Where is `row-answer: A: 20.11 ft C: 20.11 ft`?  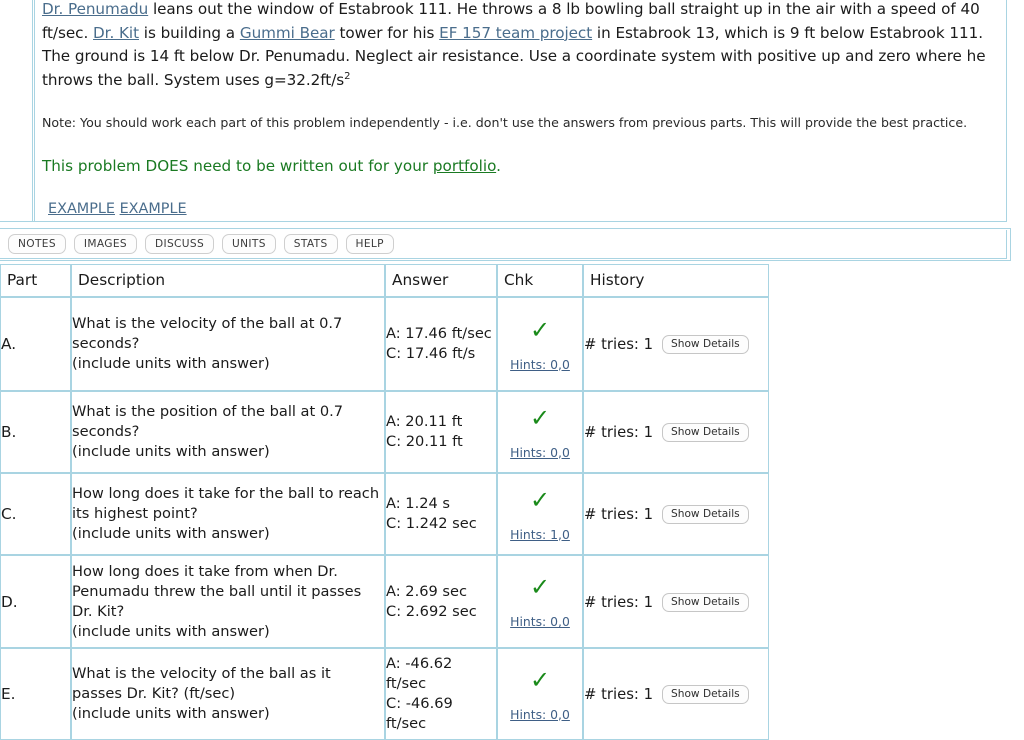
row-answer: A: 20.11 ft C: 20.11 ft is located at coordinates (441, 432).